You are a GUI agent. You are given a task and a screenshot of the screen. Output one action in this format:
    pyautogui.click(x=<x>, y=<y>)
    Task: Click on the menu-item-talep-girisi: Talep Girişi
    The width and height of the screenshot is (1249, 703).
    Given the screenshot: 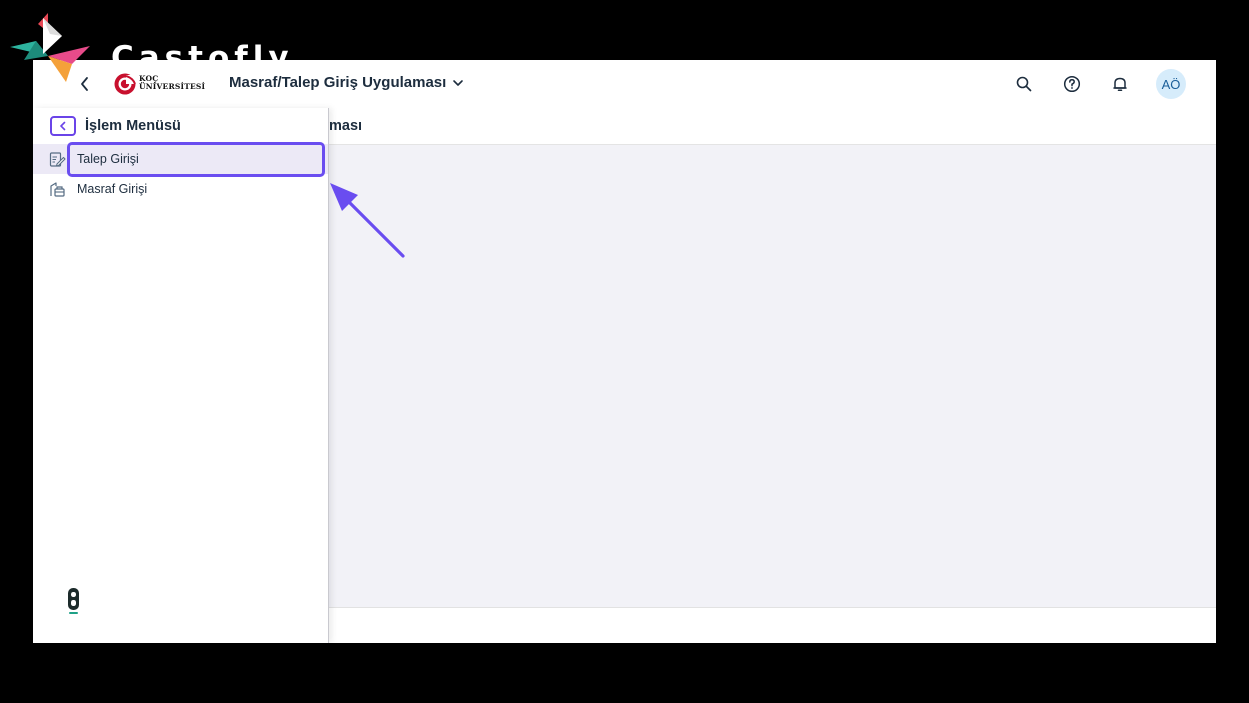 What is the action you would take?
    pyautogui.click(x=180, y=159)
    